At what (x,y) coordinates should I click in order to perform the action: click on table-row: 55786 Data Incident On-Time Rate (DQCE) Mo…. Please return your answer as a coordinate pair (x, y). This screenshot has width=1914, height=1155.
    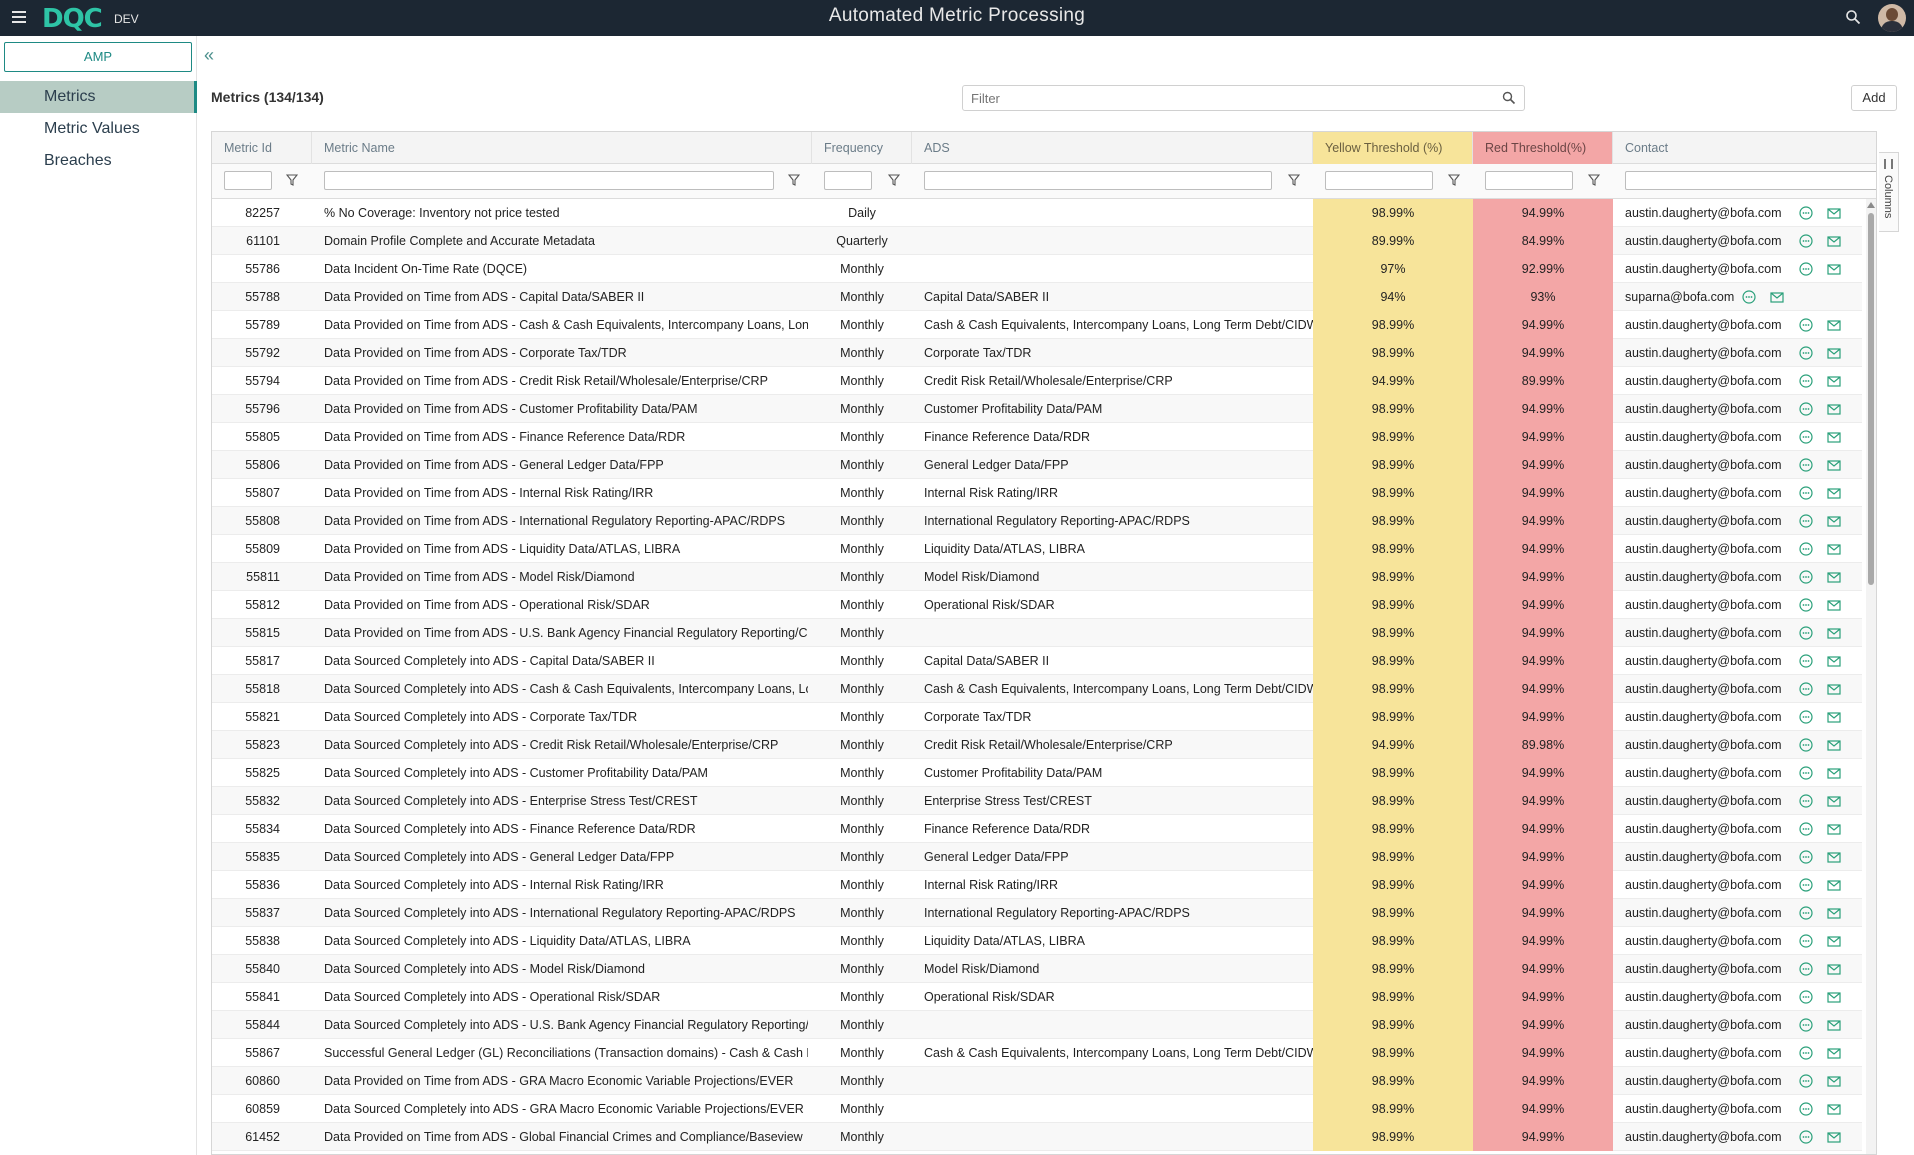
    Looking at the image, I should click on (1037, 269).